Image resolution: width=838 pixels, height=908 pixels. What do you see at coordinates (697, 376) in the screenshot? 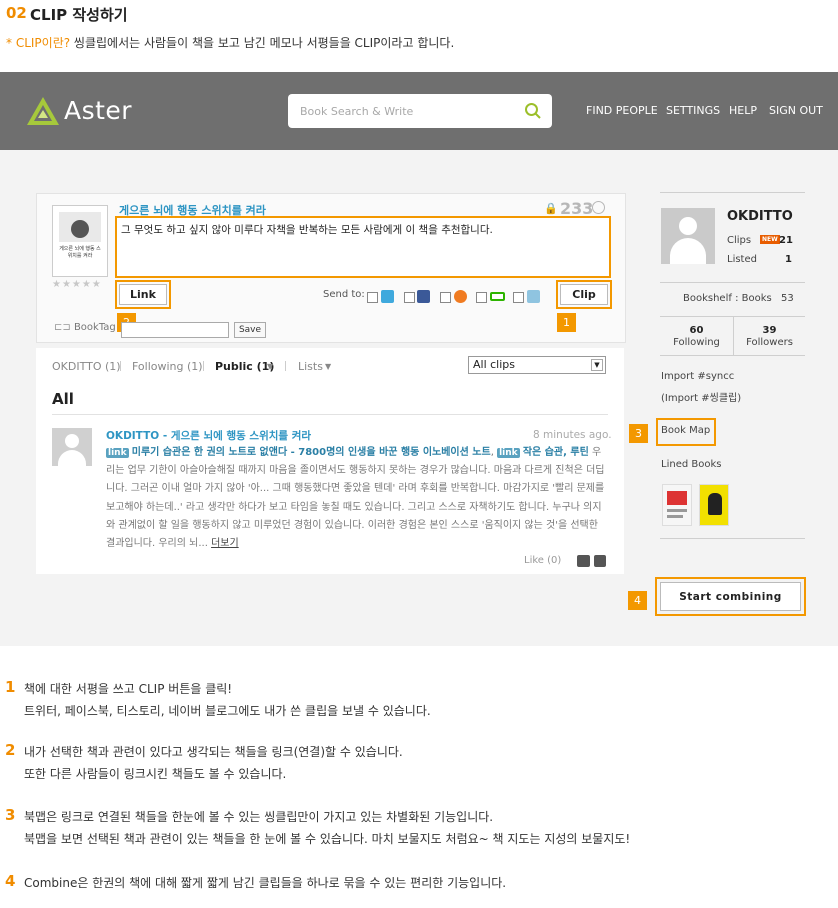
I see `import-syncc-link: Import #syncc` at bounding box center [697, 376].